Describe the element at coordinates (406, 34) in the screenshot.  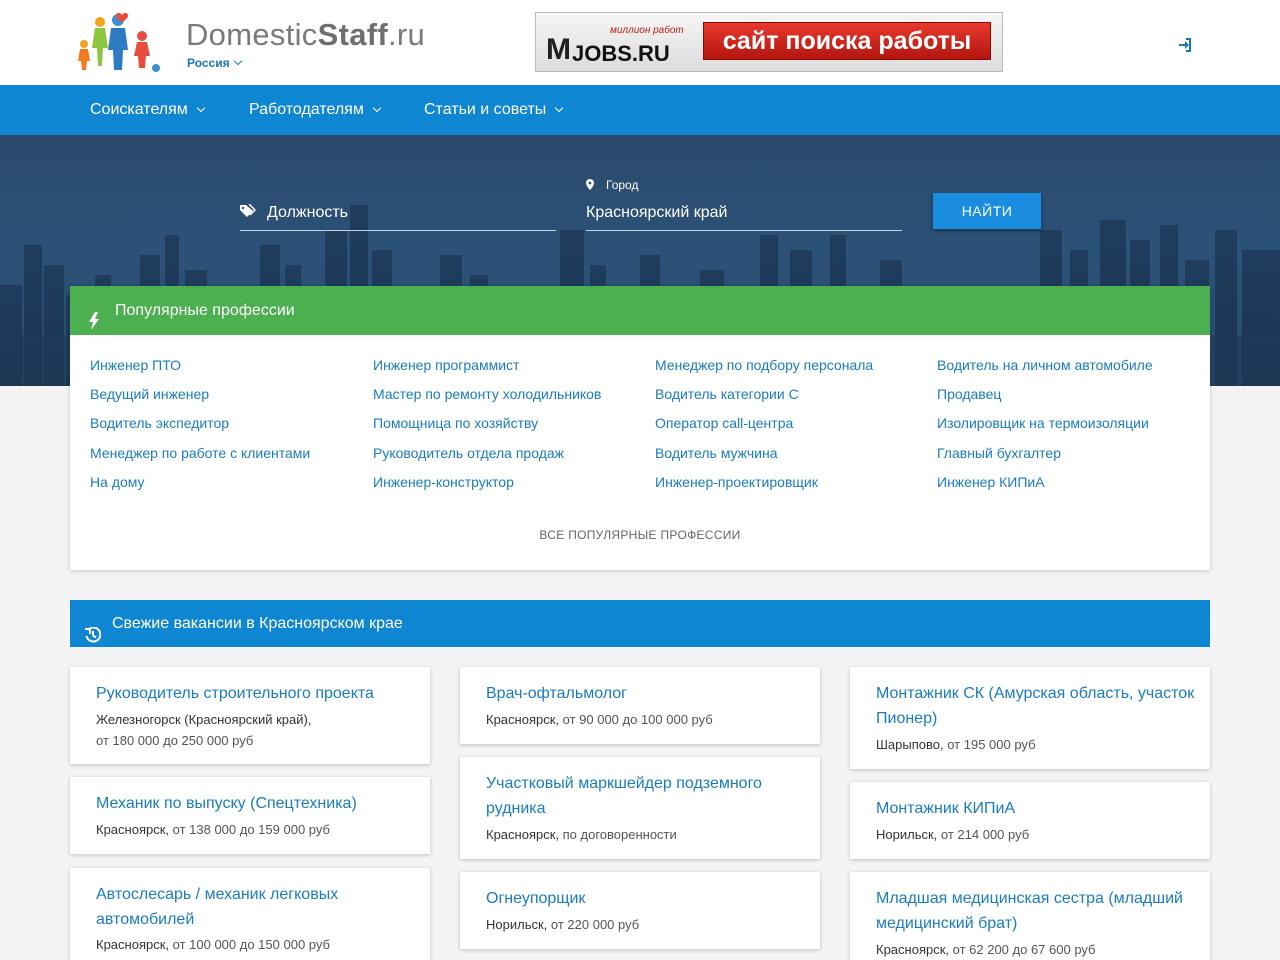
I see `brand-tld: .ru` at that location.